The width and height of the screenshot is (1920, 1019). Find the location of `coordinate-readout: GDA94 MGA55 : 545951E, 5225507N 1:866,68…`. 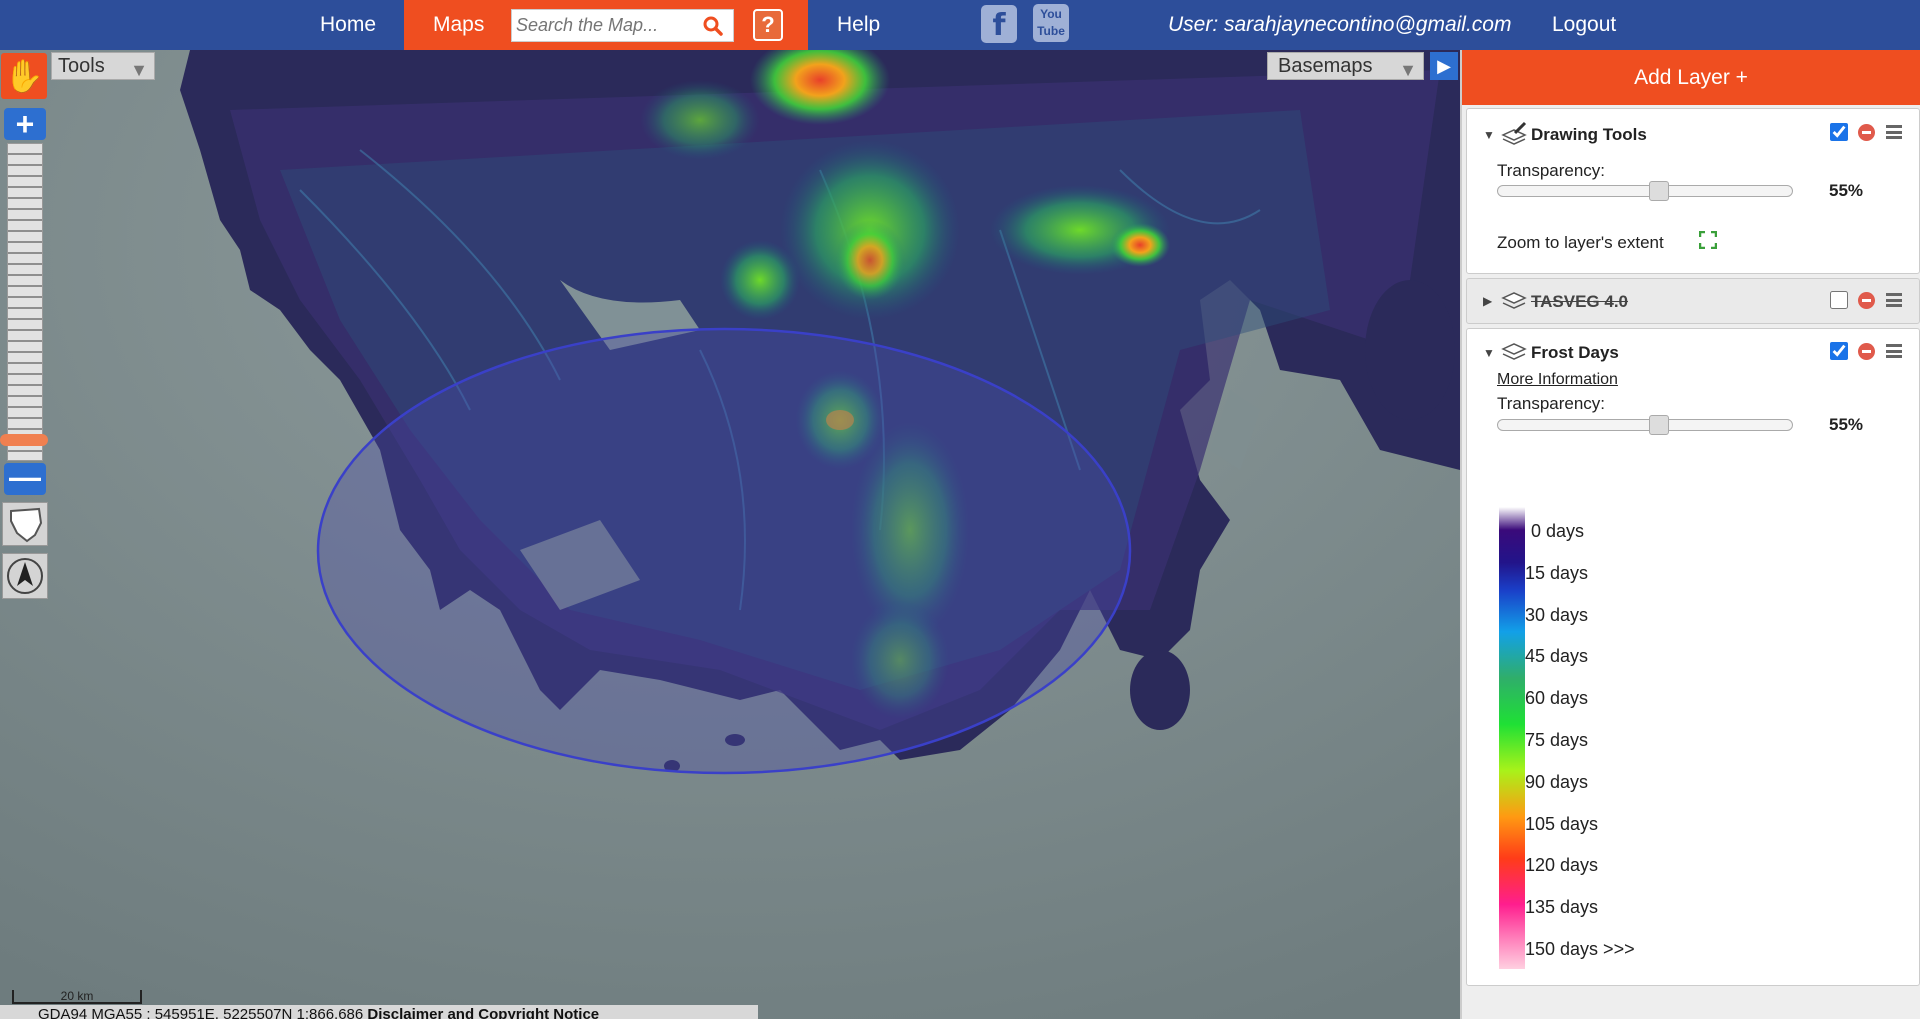

coordinate-readout: GDA94 MGA55 : 545951E, 5225507N 1:866,68… is located at coordinates (201, 1012).